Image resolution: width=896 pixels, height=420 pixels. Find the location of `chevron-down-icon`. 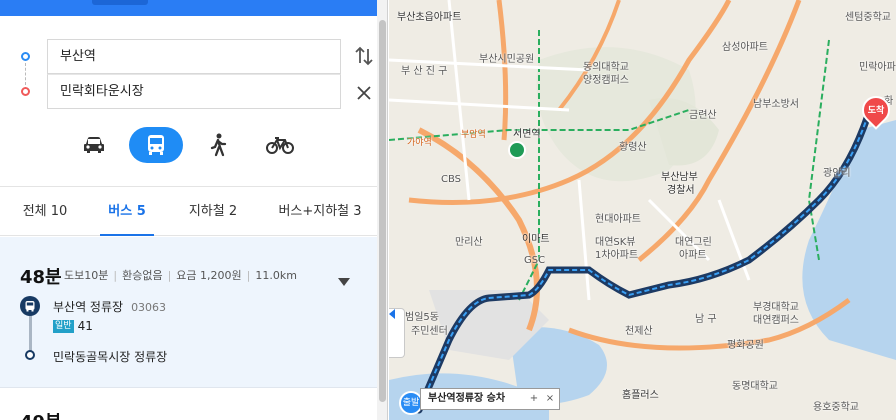

chevron-down-icon is located at coordinates (344, 282).